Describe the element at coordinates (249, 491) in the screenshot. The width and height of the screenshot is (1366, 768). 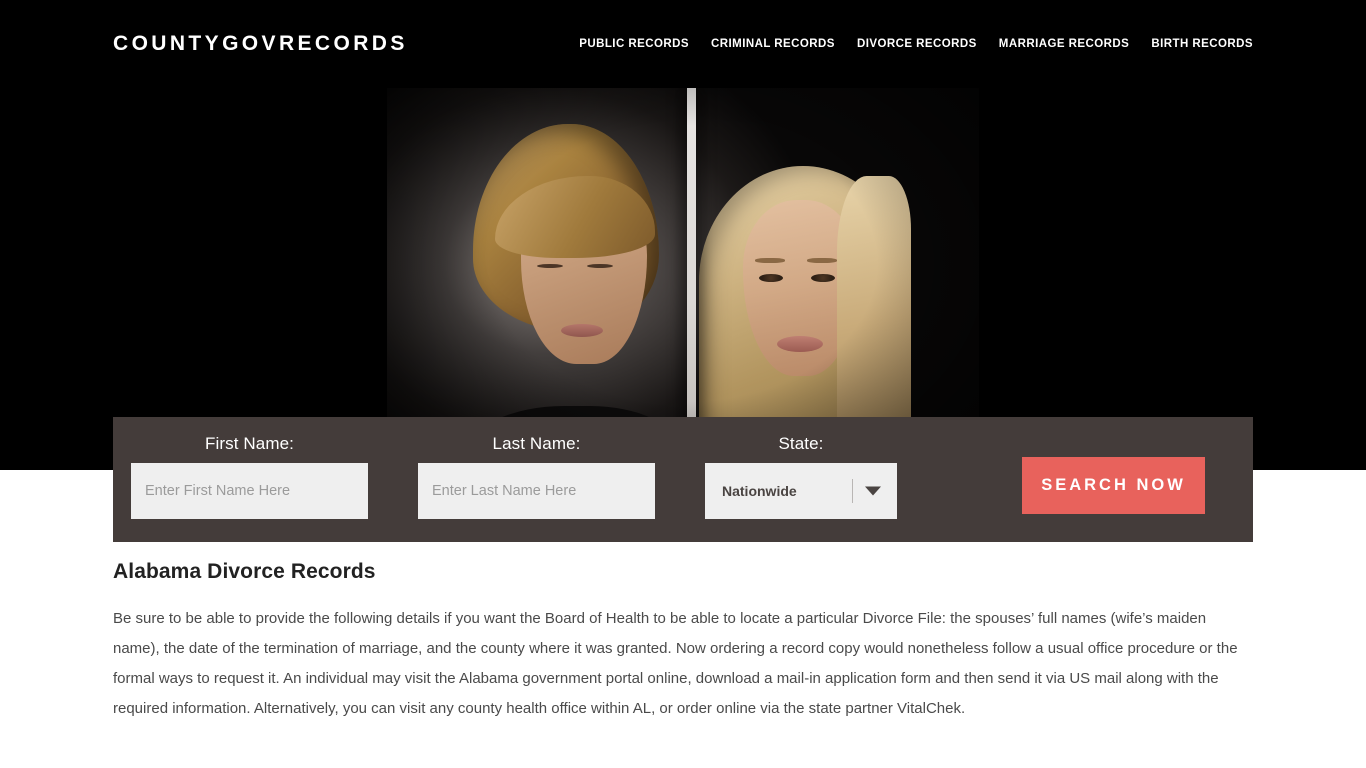
I see `first-name-input` at that location.